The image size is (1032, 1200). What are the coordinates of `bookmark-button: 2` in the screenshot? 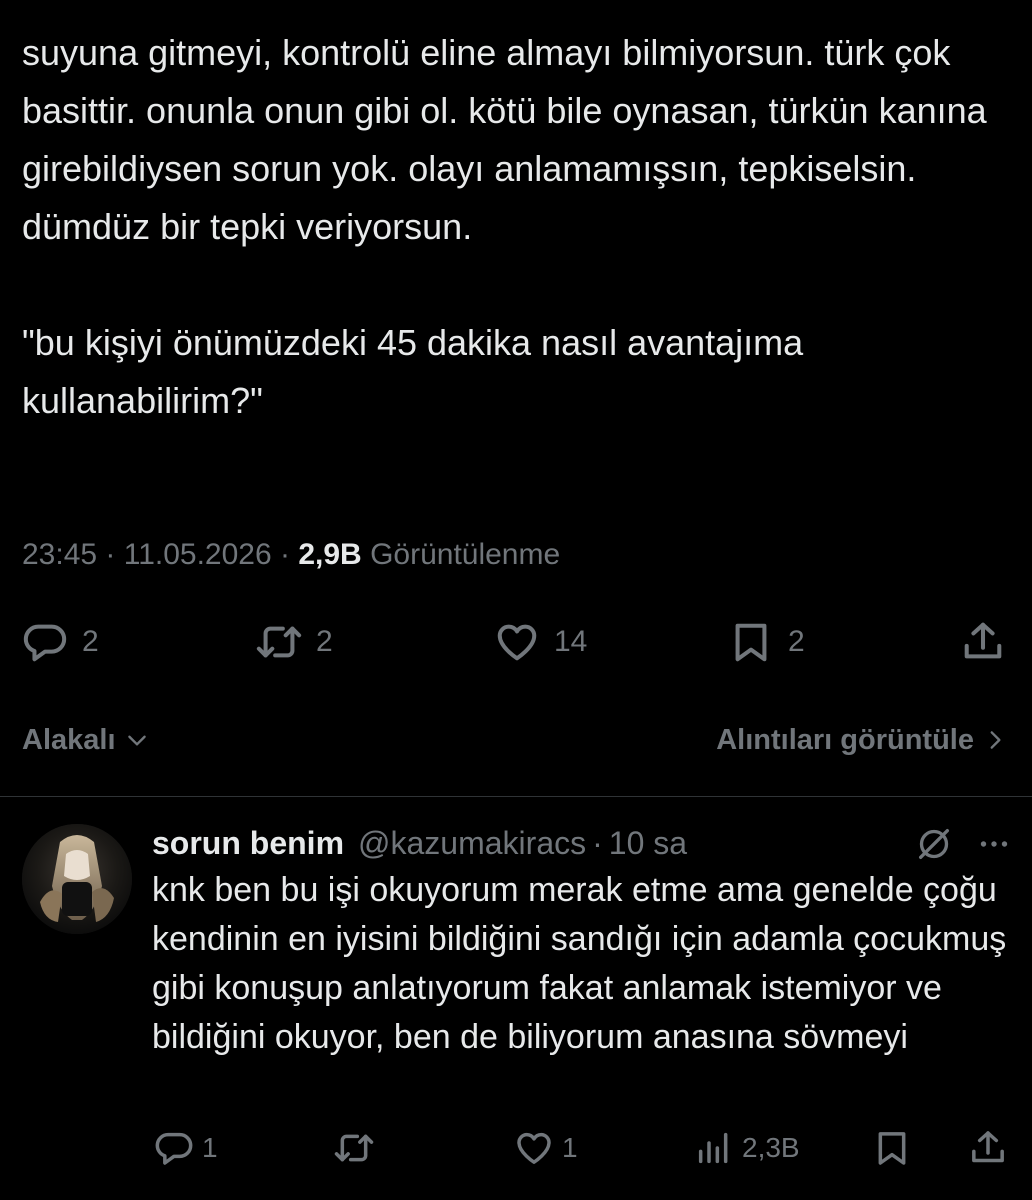 It's located at (766, 642).